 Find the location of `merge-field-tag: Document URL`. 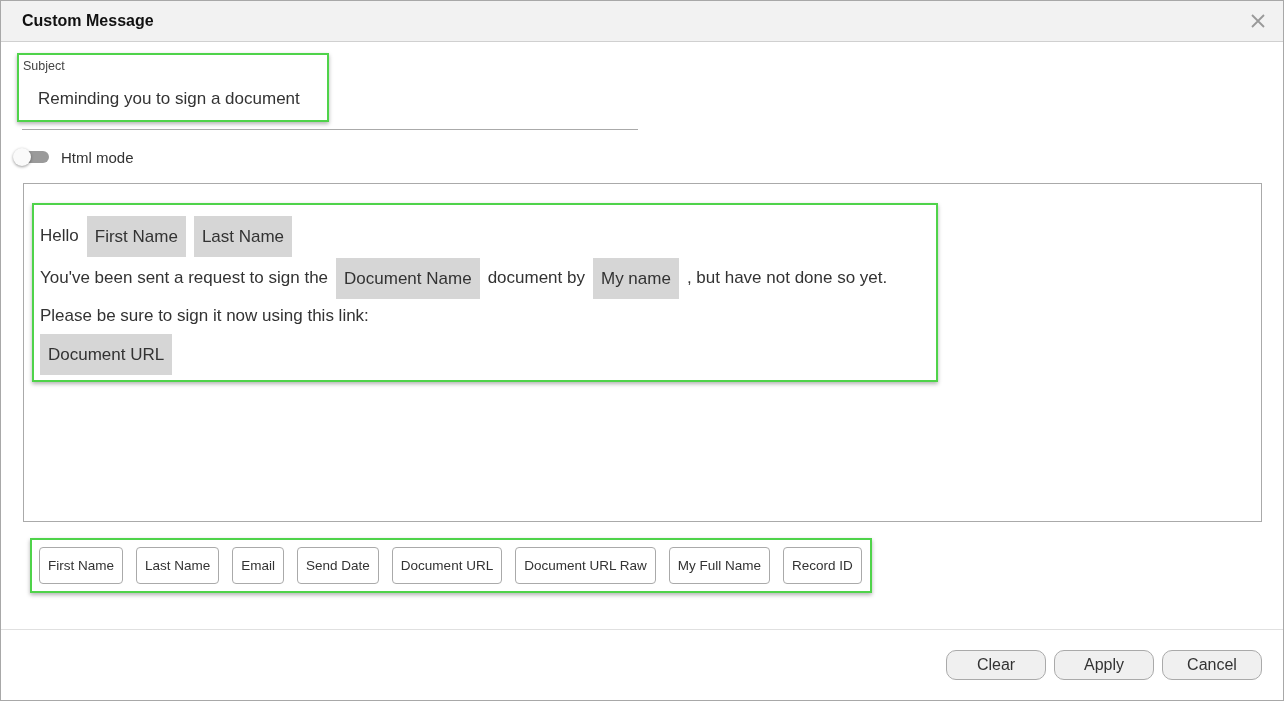

merge-field-tag: Document URL is located at coordinates (106, 354).